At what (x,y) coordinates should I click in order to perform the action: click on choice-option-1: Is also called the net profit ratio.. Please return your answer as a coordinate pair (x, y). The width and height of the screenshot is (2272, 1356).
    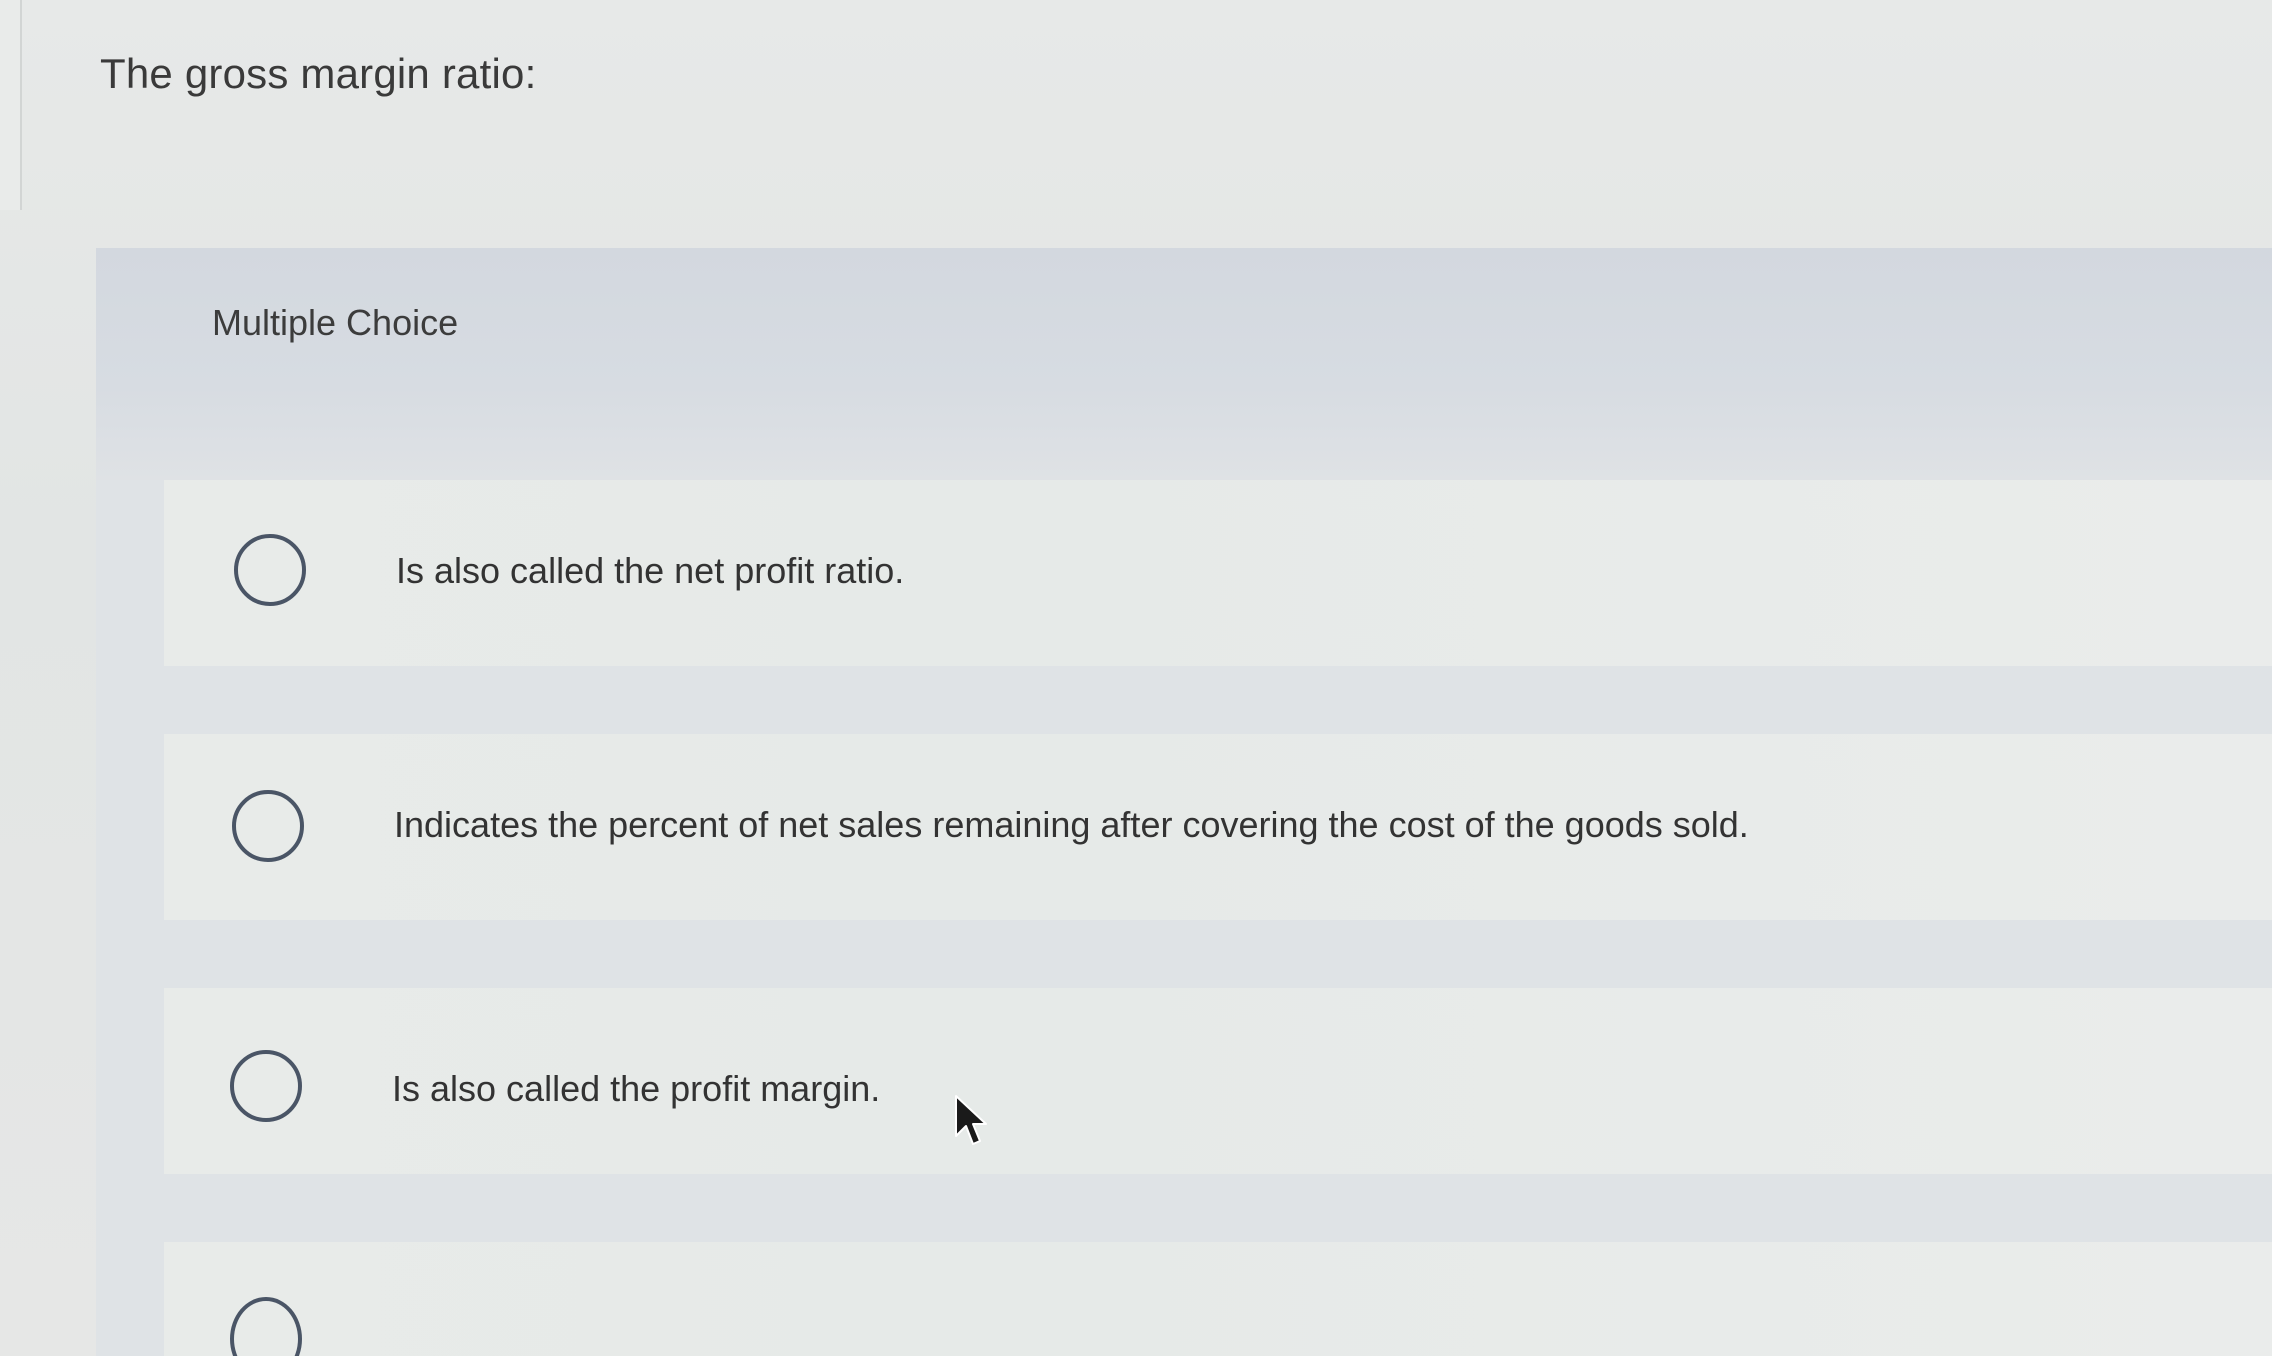
    Looking at the image, I should click on (1218, 573).